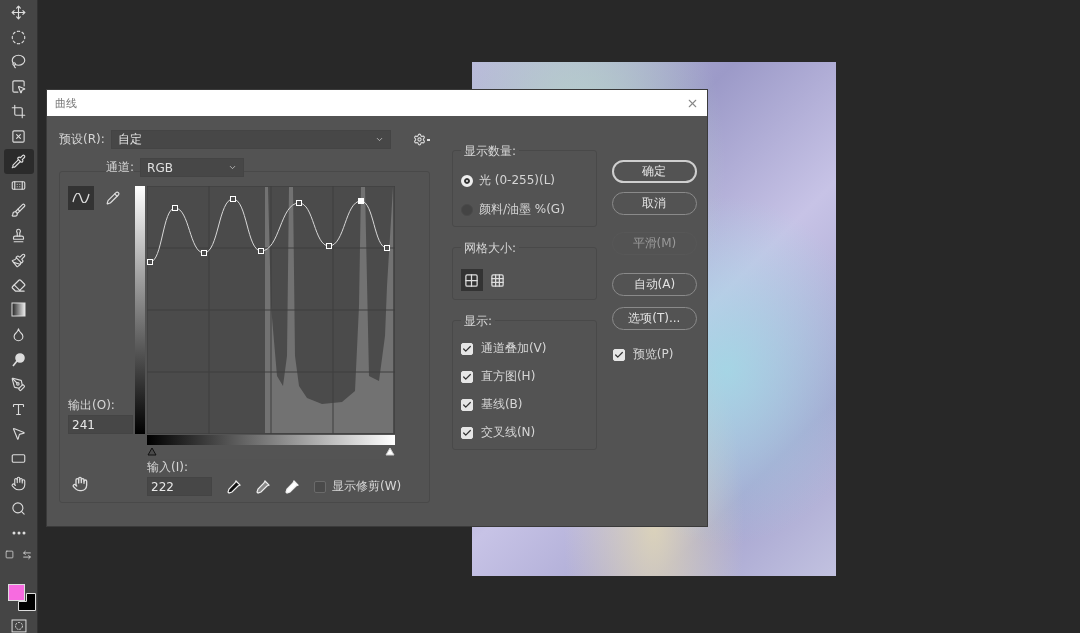 The height and width of the screenshot is (633, 1080). I want to click on pencil-icon, so click(113, 198).